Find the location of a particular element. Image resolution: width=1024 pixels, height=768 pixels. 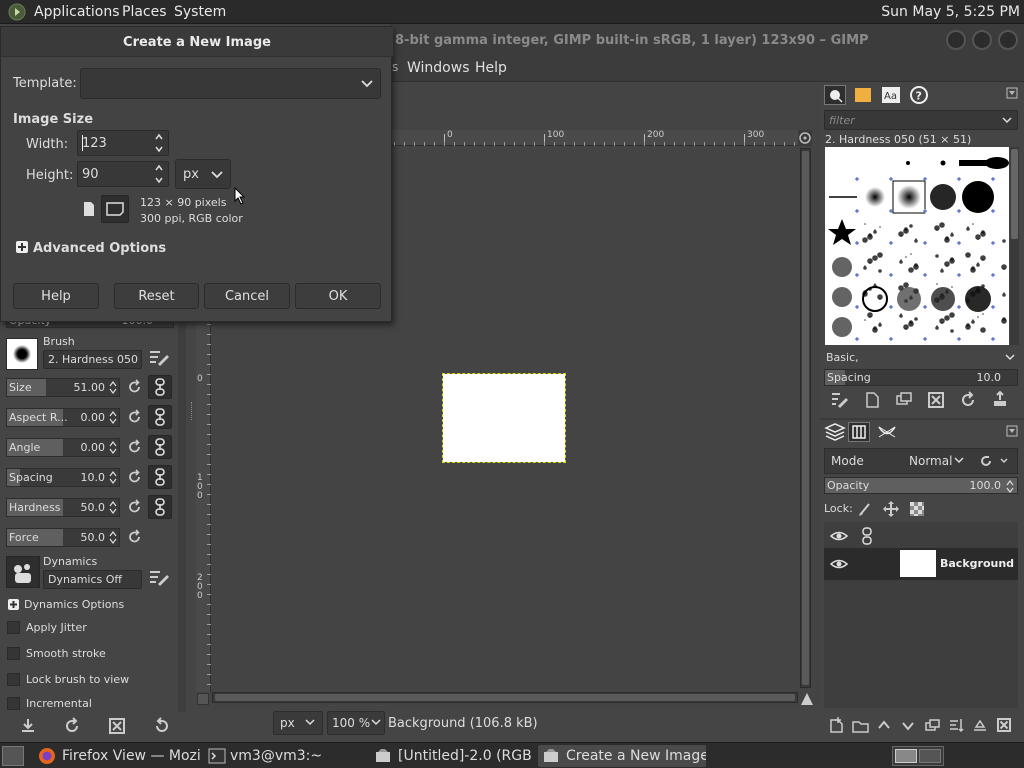

merge-layer-icon is located at coordinates (956, 725).